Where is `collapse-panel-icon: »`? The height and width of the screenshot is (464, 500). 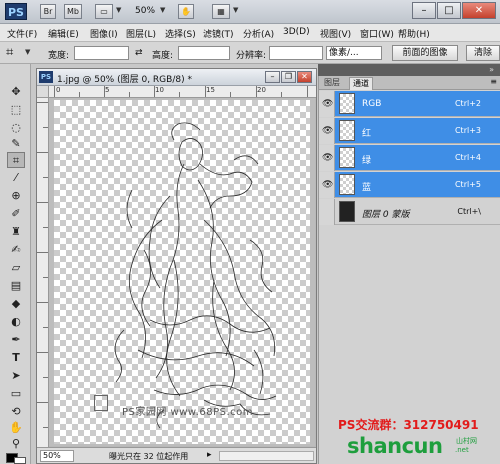
collapse-panel-icon: » is located at coordinates (491, 69).